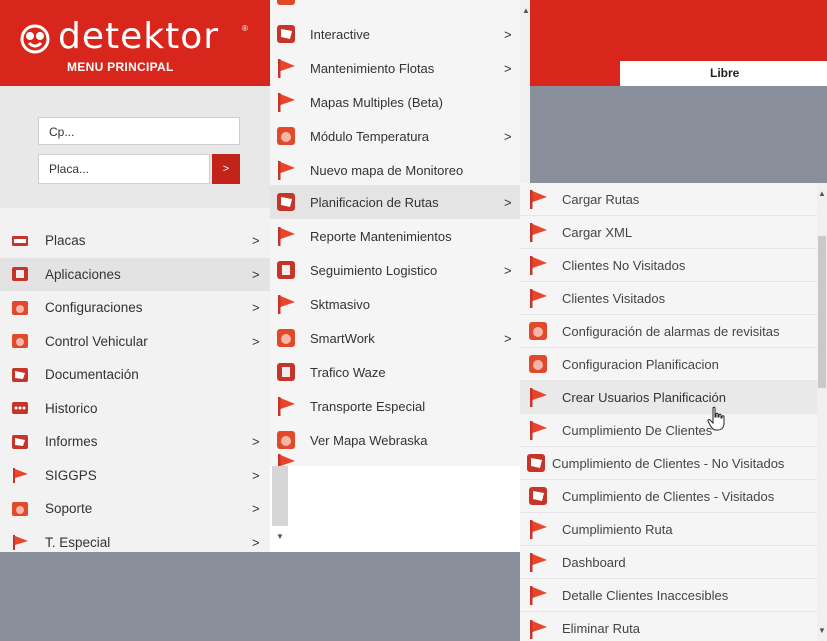  I want to click on logo-mark-icon, so click(35, 39).